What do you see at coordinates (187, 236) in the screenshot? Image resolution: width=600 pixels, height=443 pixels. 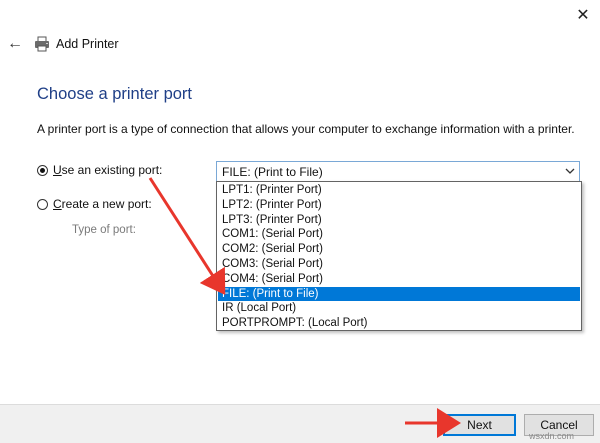 I see `annotation-arrow-to-file-port` at bounding box center [187, 236].